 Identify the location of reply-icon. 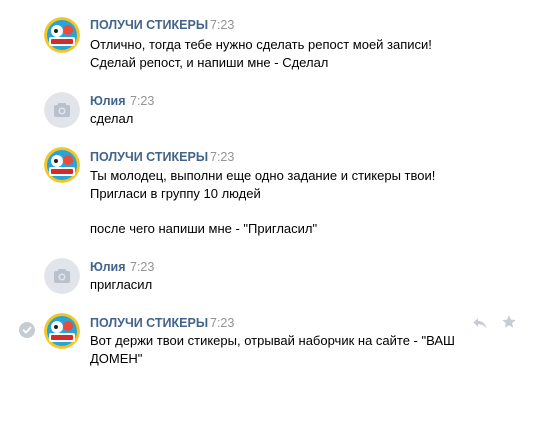
(480, 323).